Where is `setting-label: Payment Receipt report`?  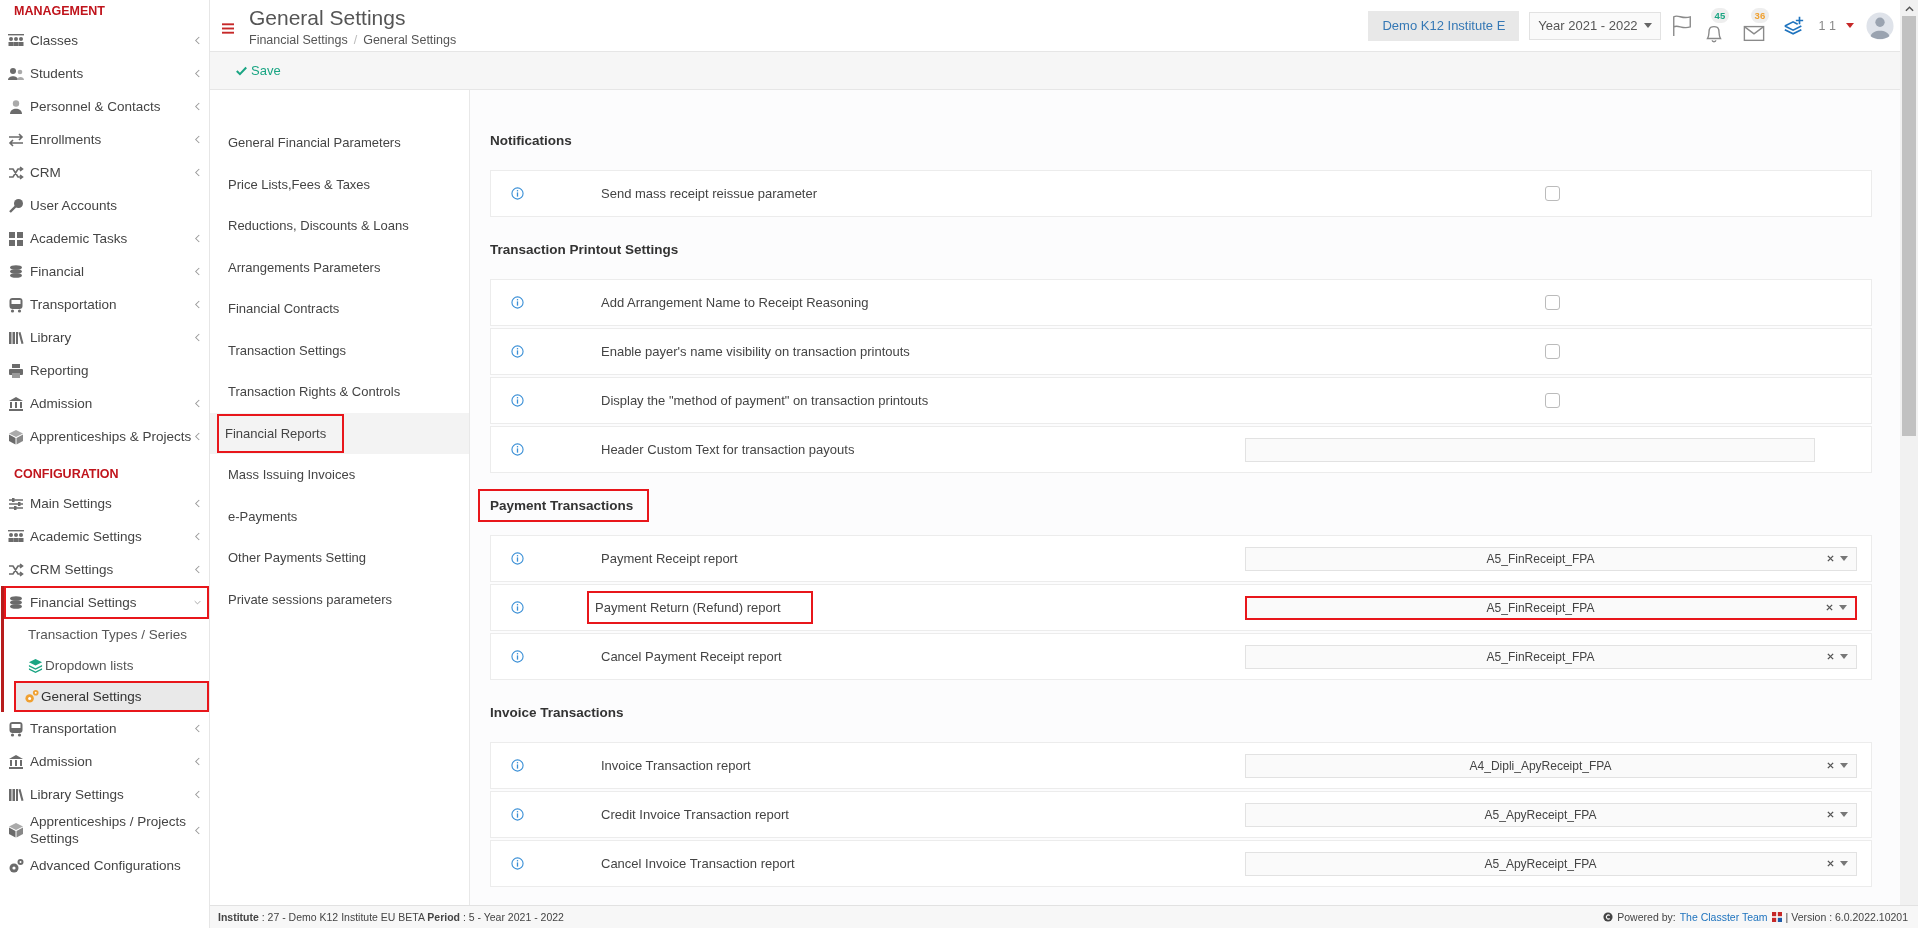
setting-label: Payment Receipt report is located at coordinates (669, 559).